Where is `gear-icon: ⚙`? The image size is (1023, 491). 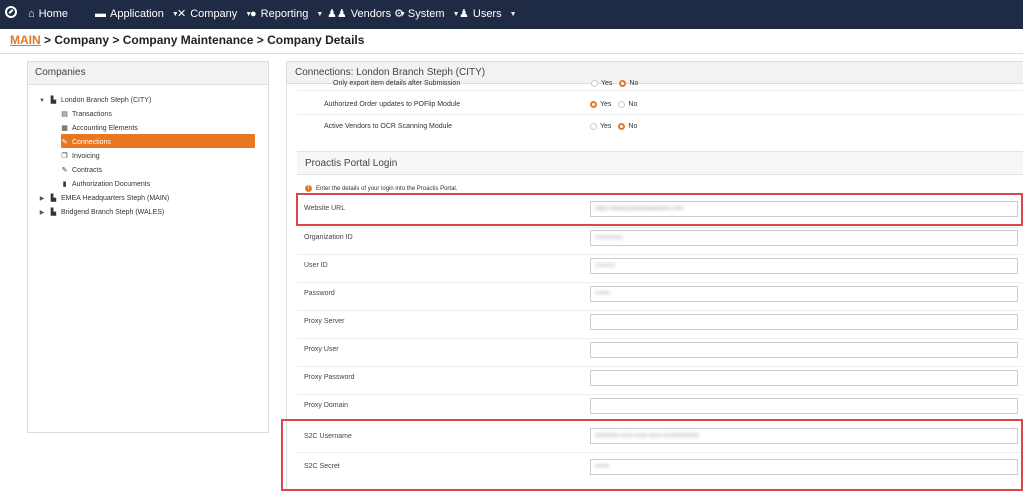 gear-icon: ⚙ is located at coordinates (399, 14).